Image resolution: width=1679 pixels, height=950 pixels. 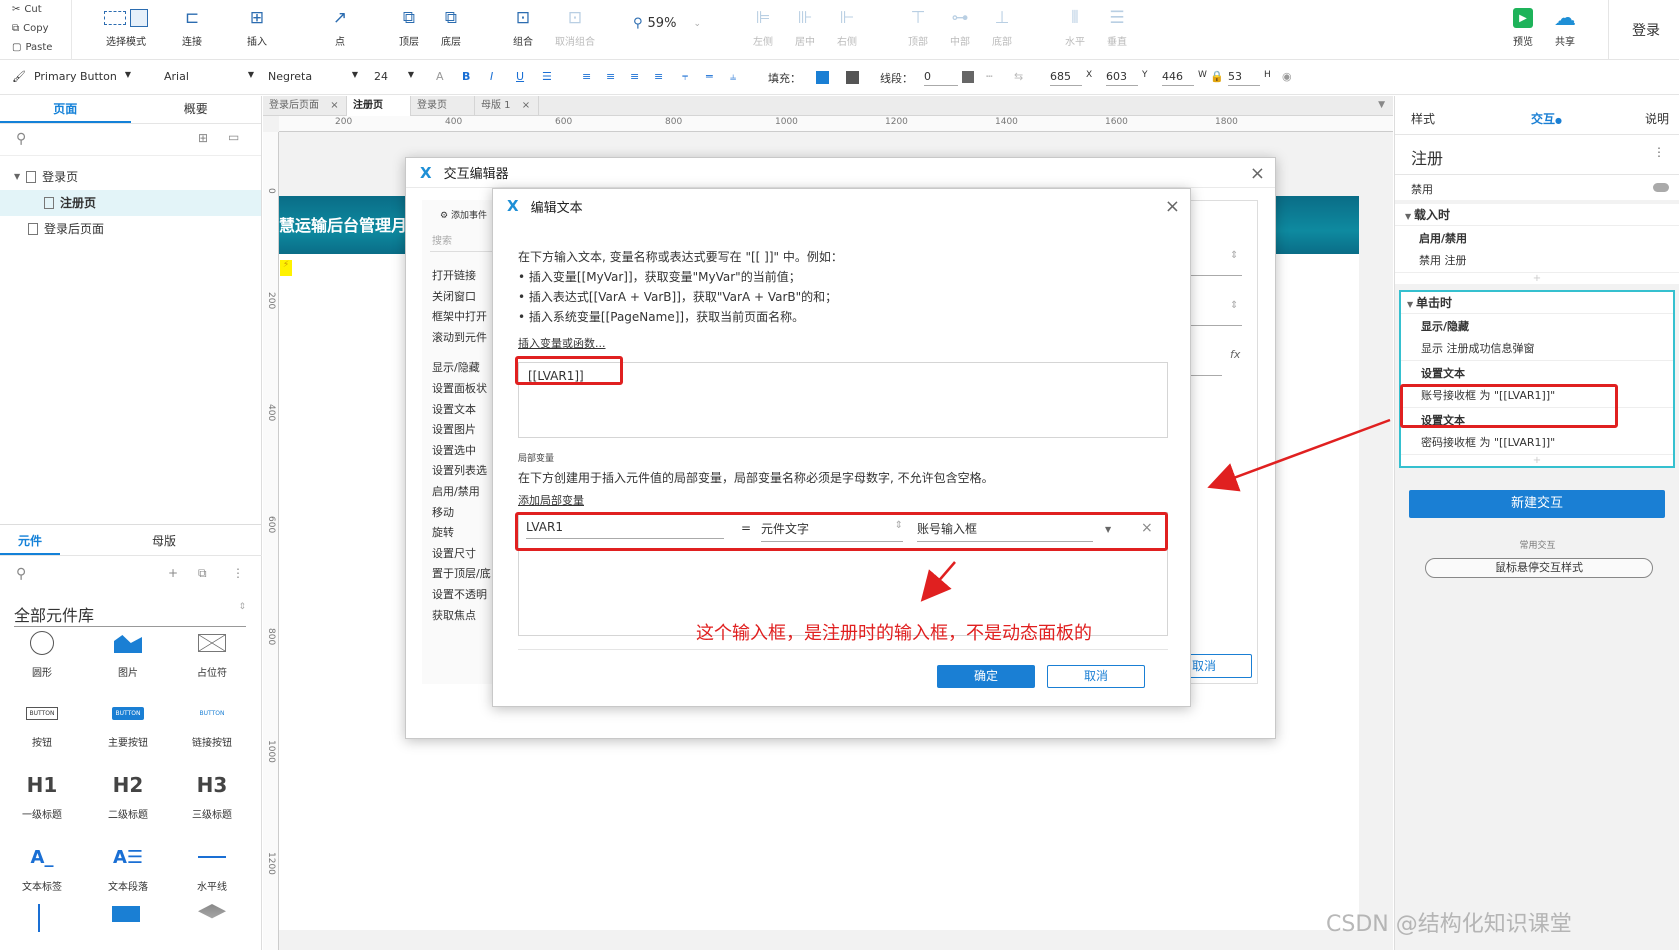 I want to click on widget-h1: H1 一级标题, so click(x=42, y=794).